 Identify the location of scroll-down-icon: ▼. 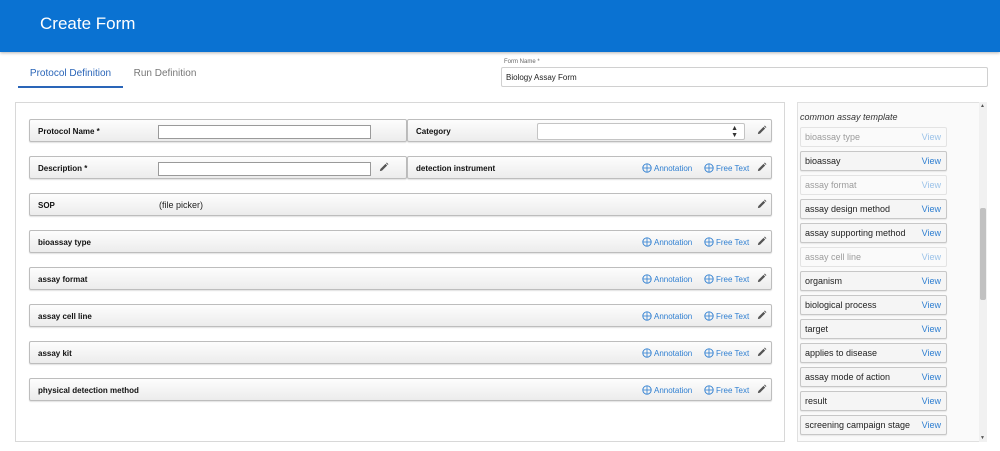
(982, 438).